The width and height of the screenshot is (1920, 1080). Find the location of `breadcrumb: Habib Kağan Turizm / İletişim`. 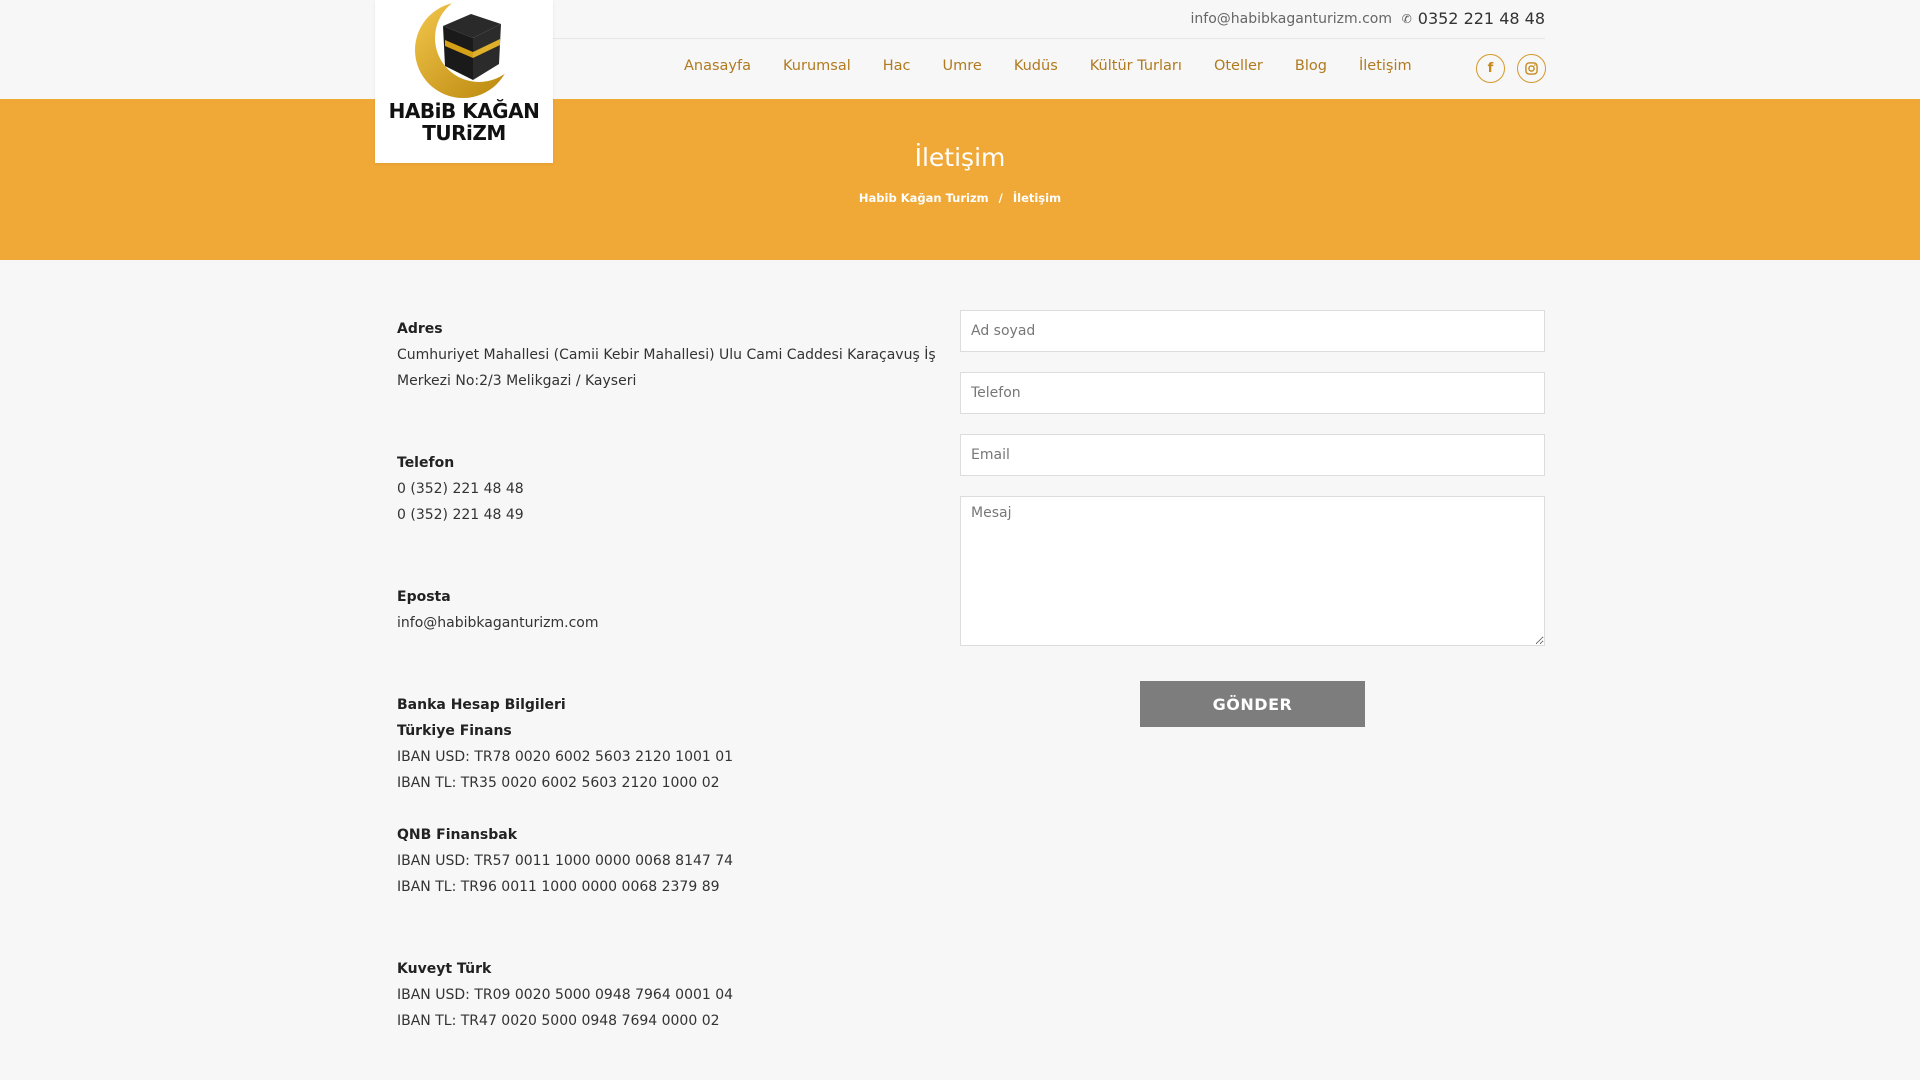

breadcrumb: Habib Kağan Turizm / İletişim is located at coordinates (960, 198).